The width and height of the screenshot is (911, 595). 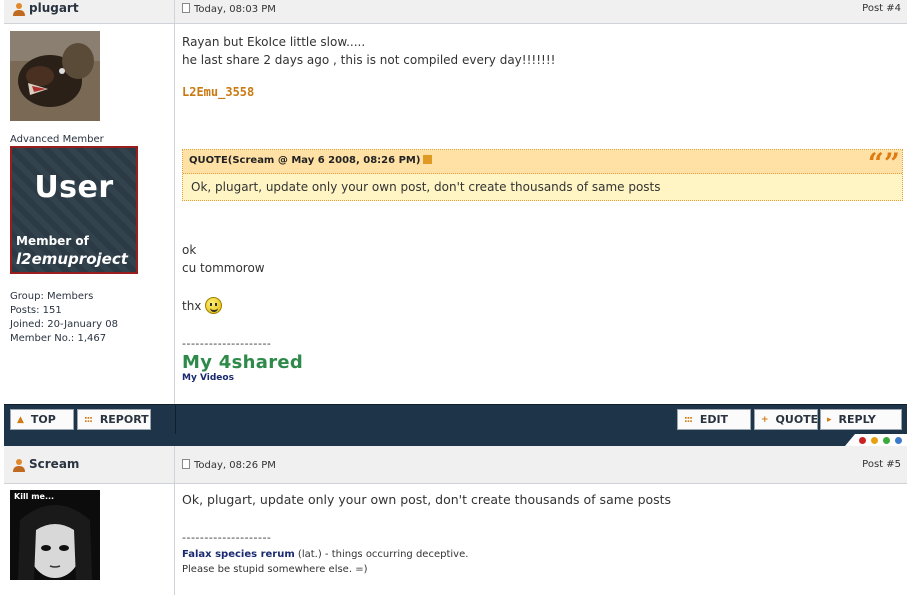 I want to click on post-action-bar: ▲ TOP ::: REPORT ::: EDIT + QUOTE ▸ REPLY, so click(x=455, y=419).